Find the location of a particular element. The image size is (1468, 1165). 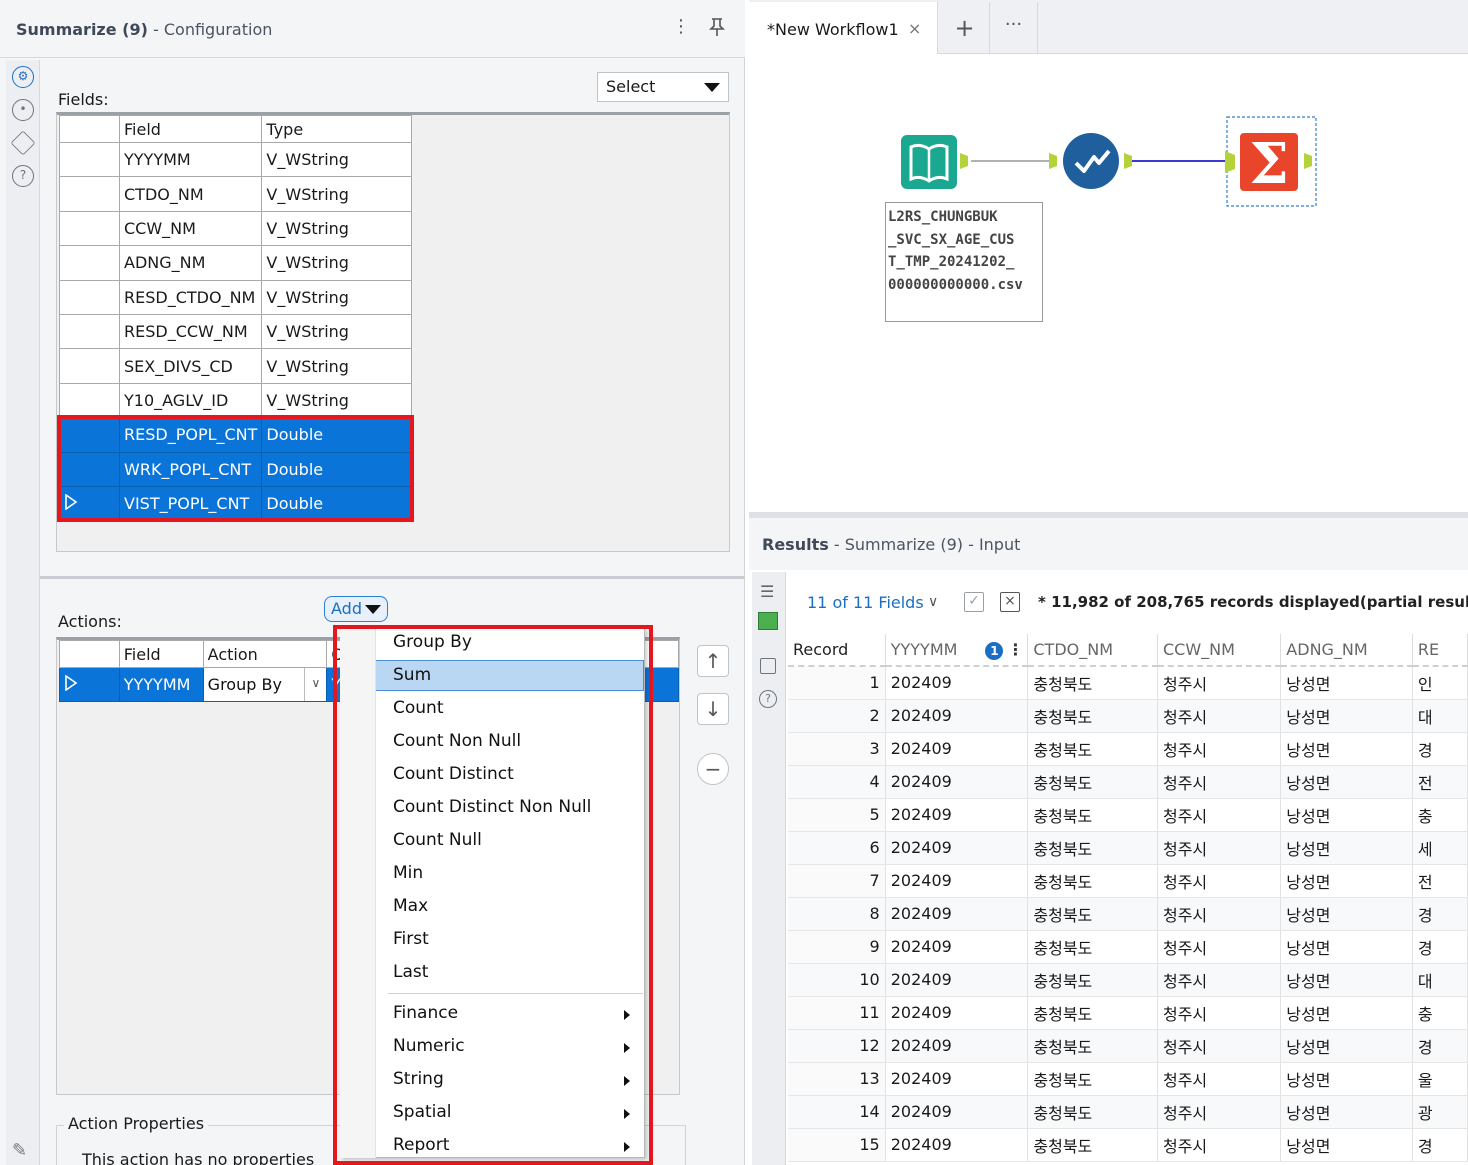

remove-button: − is located at coordinates (713, 769).